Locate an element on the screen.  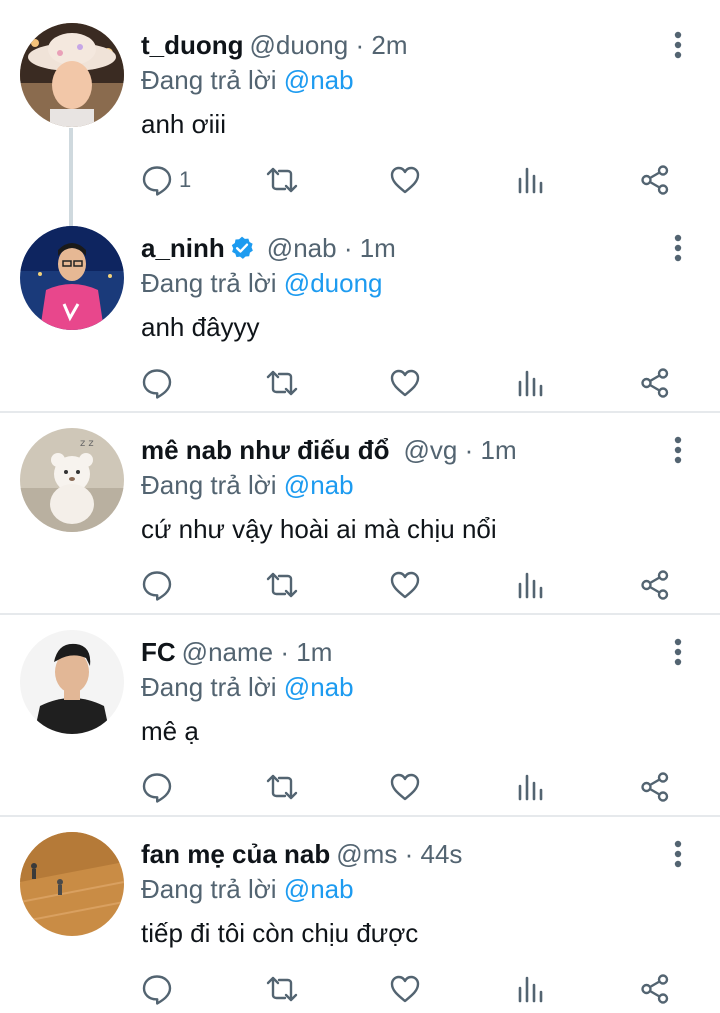
timestamp: 2m is located at coordinates (389, 45).